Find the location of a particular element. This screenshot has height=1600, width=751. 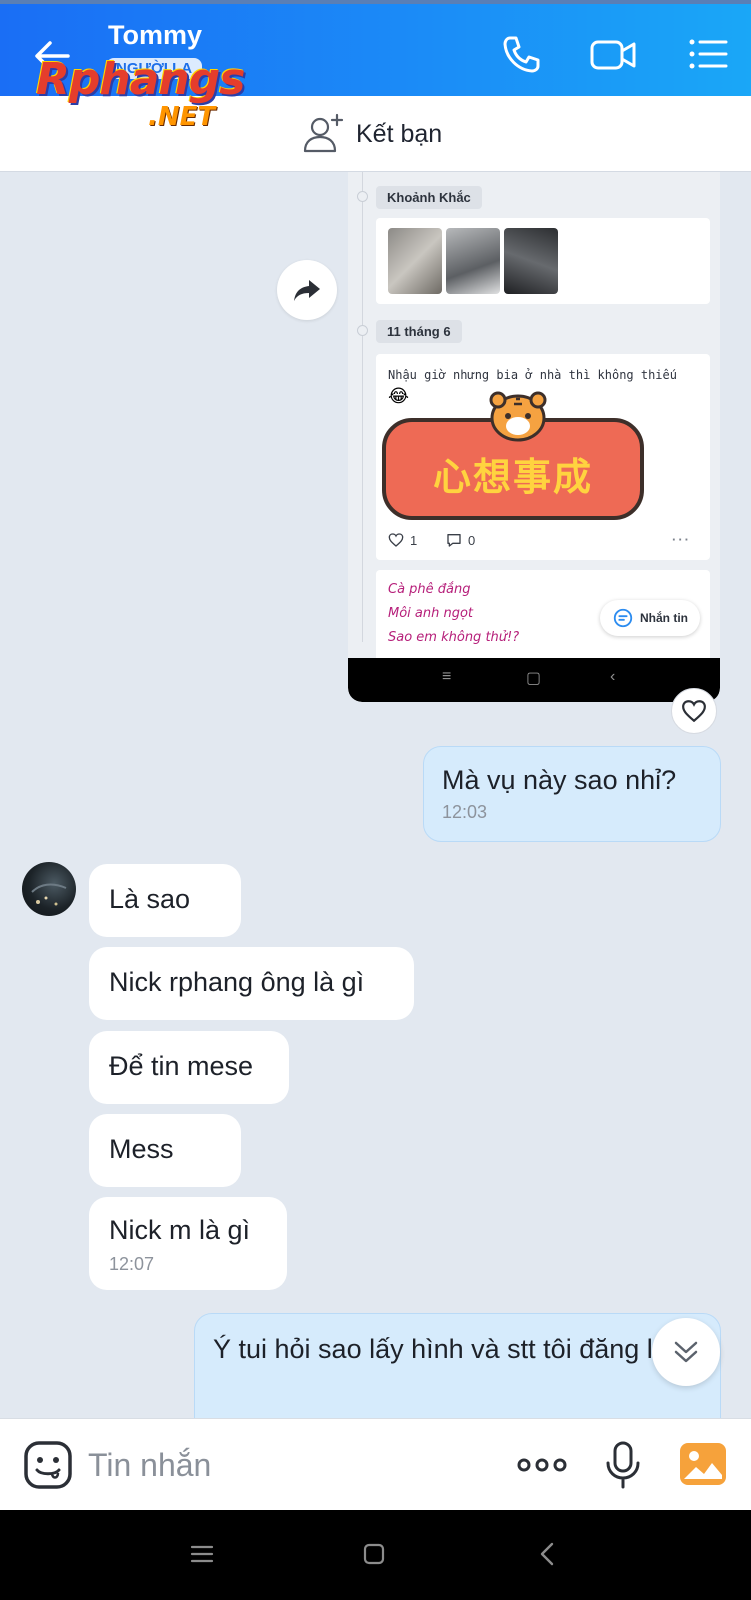

double-chevron-down-icon is located at coordinates (686, 1352).